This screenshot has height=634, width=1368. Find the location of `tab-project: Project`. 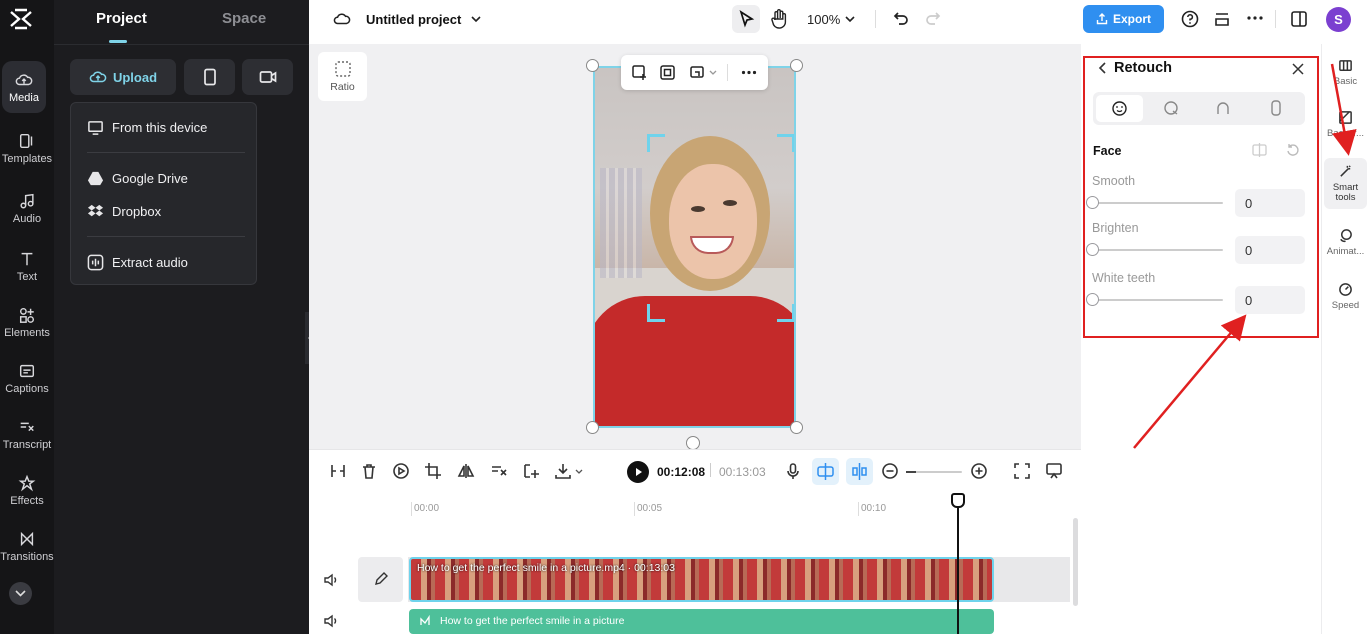

tab-project: Project is located at coordinates (121, 18).